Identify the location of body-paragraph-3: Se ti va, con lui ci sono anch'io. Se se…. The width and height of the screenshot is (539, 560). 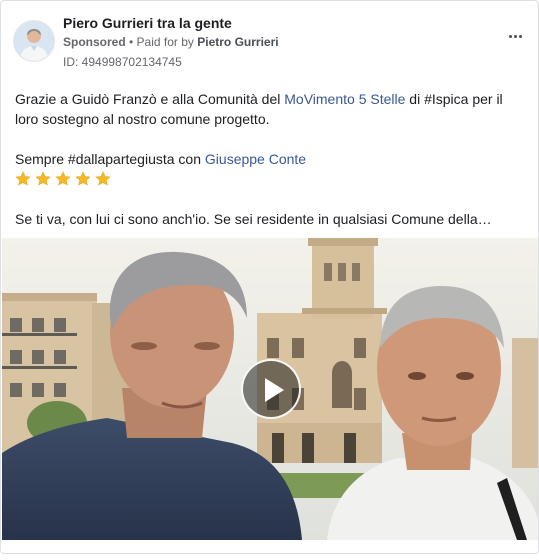
(253, 219).